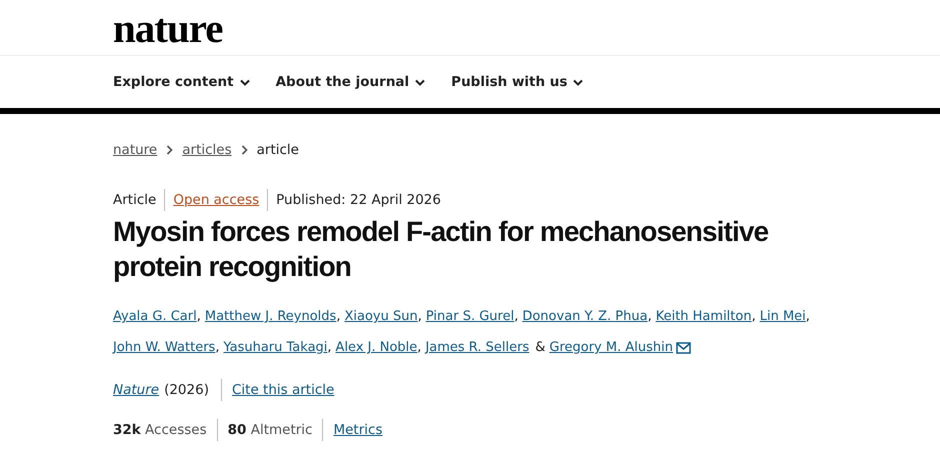 The image size is (940, 455). What do you see at coordinates (186, 390) in the screenshot?
I see `publication-year: (2026)` at bounding box center [186, 390].